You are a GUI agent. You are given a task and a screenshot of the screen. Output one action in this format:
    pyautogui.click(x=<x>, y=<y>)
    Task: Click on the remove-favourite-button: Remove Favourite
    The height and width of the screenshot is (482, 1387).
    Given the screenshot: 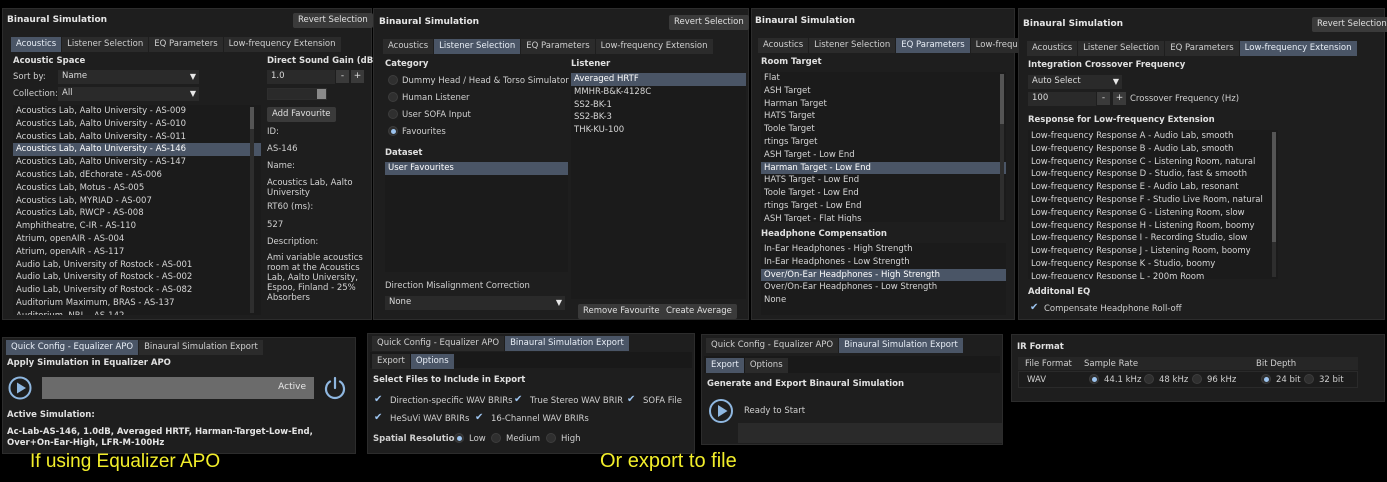 What is the action you would take?
    pyautogui.click(x=621, y=311)
    